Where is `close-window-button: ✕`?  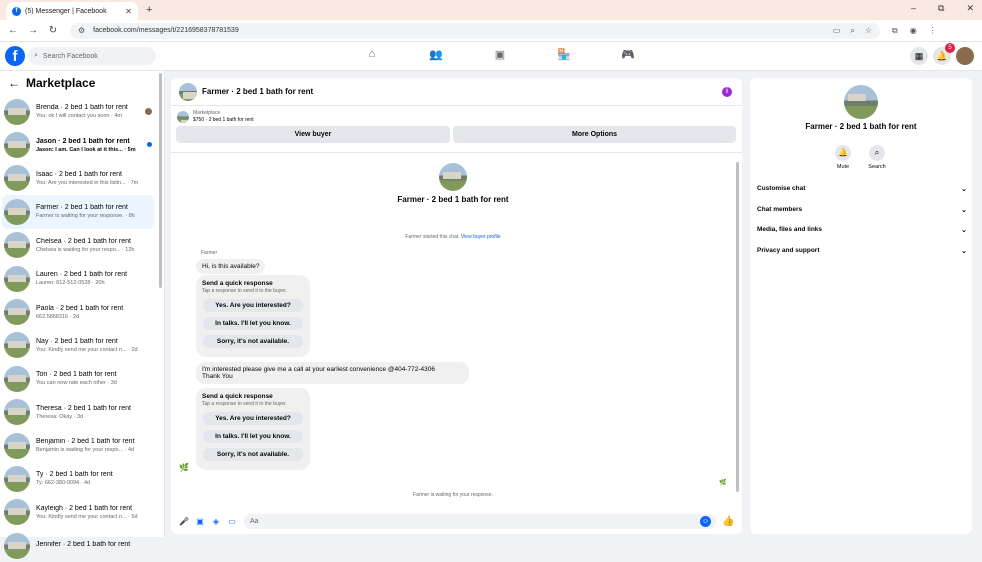
close-window-button: ✕ is located at coordinates (970, 8).